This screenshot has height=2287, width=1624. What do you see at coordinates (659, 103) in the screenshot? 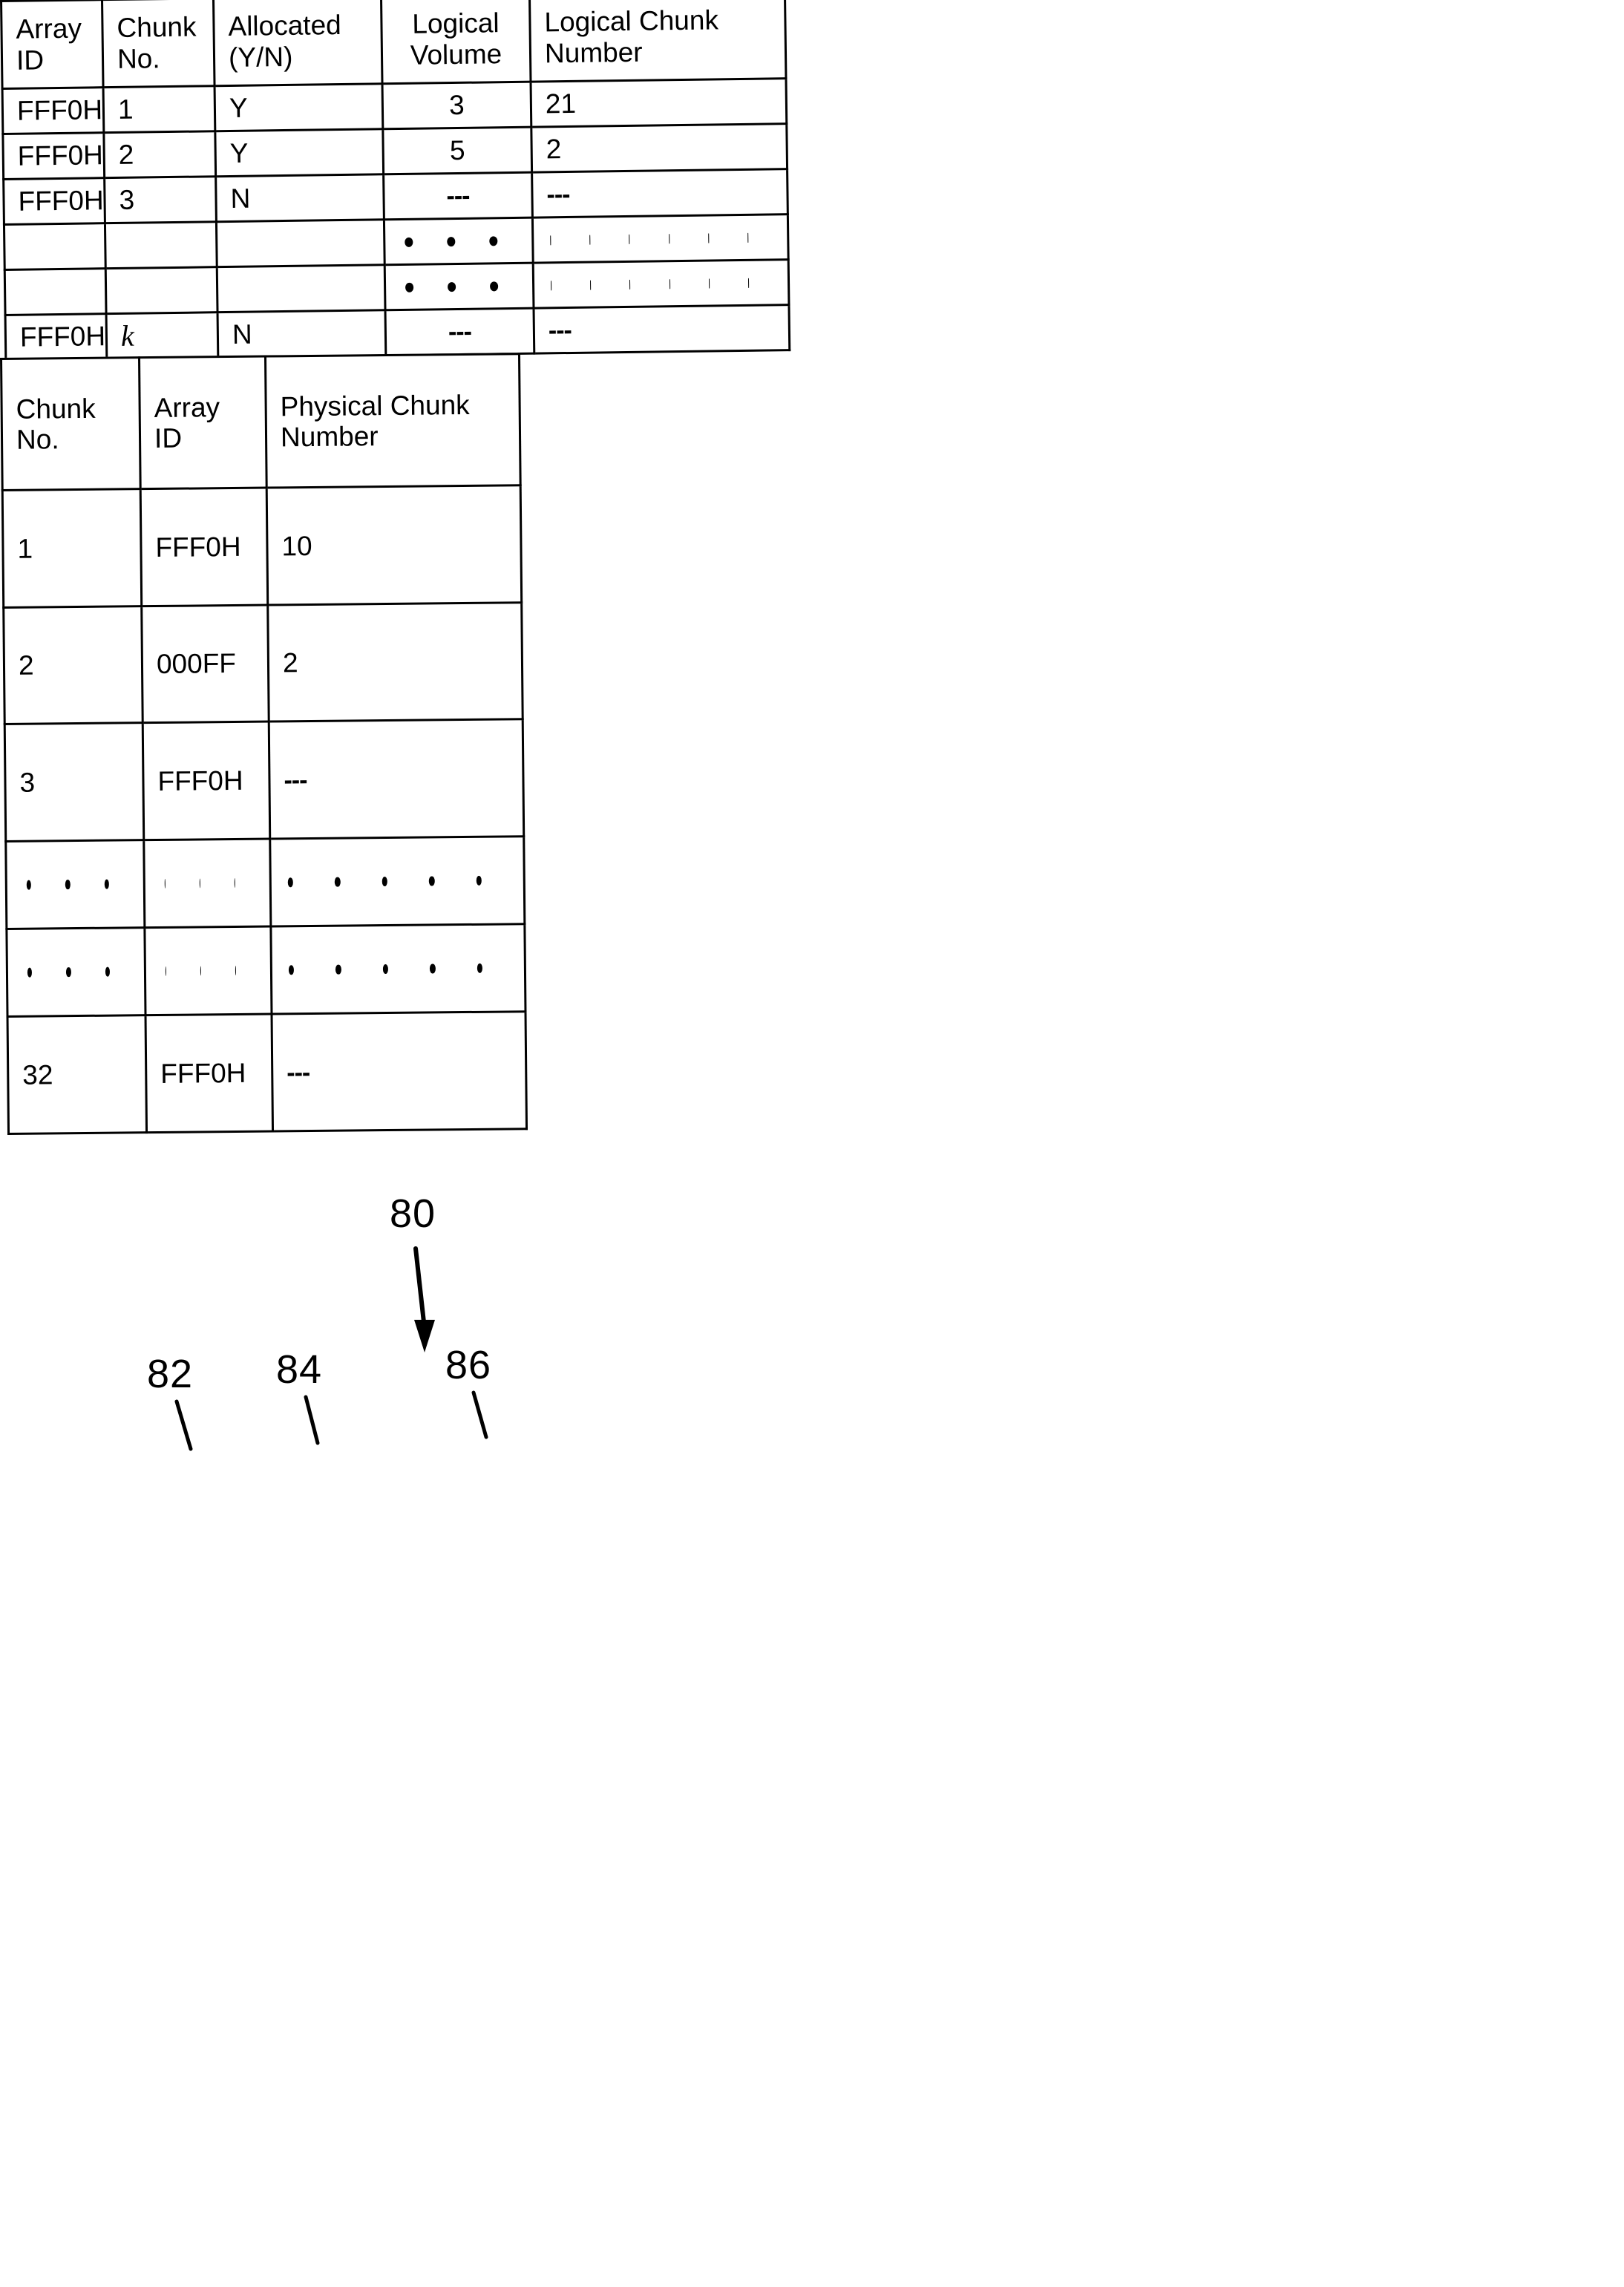
I see `cell-logical-chunk-number: 21` at bounding box center [659, 103].